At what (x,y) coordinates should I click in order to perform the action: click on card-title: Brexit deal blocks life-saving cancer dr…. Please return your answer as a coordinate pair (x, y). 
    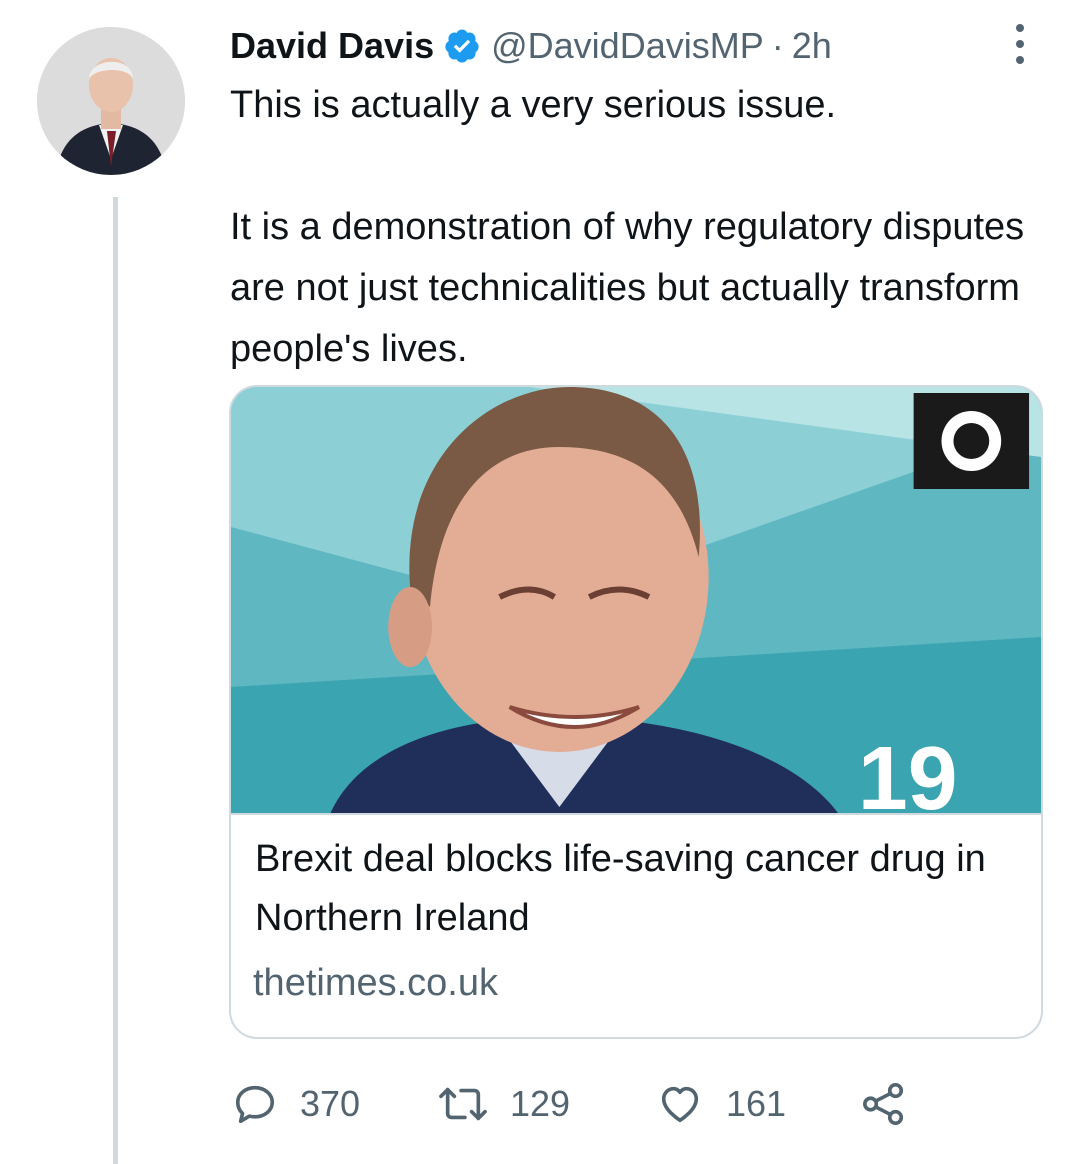
    Looking at the image, I should click on (635, 889).